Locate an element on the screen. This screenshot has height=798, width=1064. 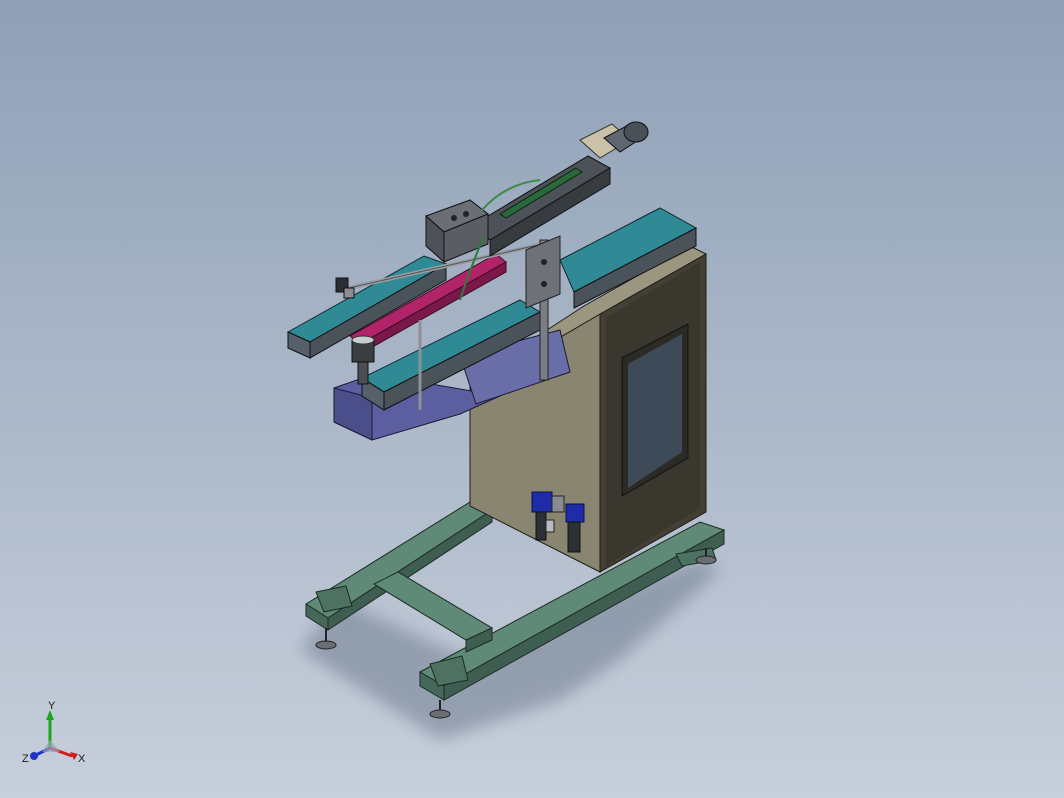
x-axis-label: X is located at coordinates (82, 759).